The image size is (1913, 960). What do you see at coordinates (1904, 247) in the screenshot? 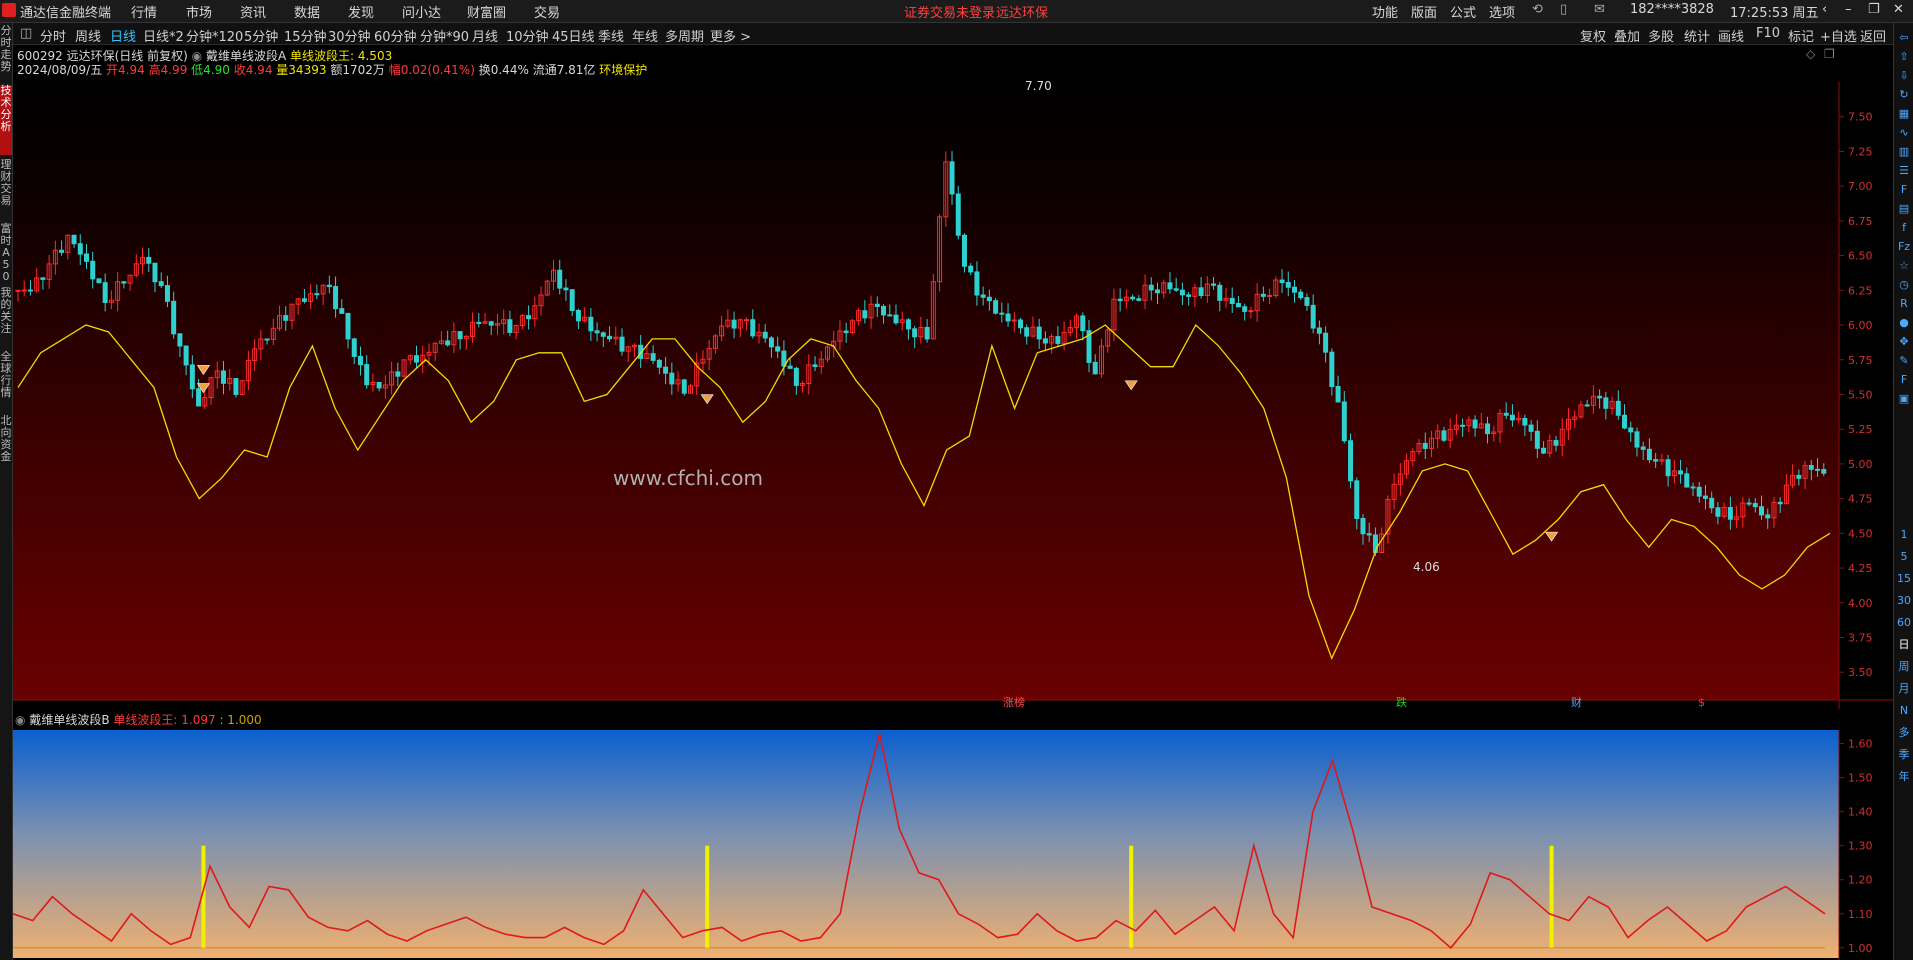
I see `fz-icon: Fz` at bounding box center [1904, 247].